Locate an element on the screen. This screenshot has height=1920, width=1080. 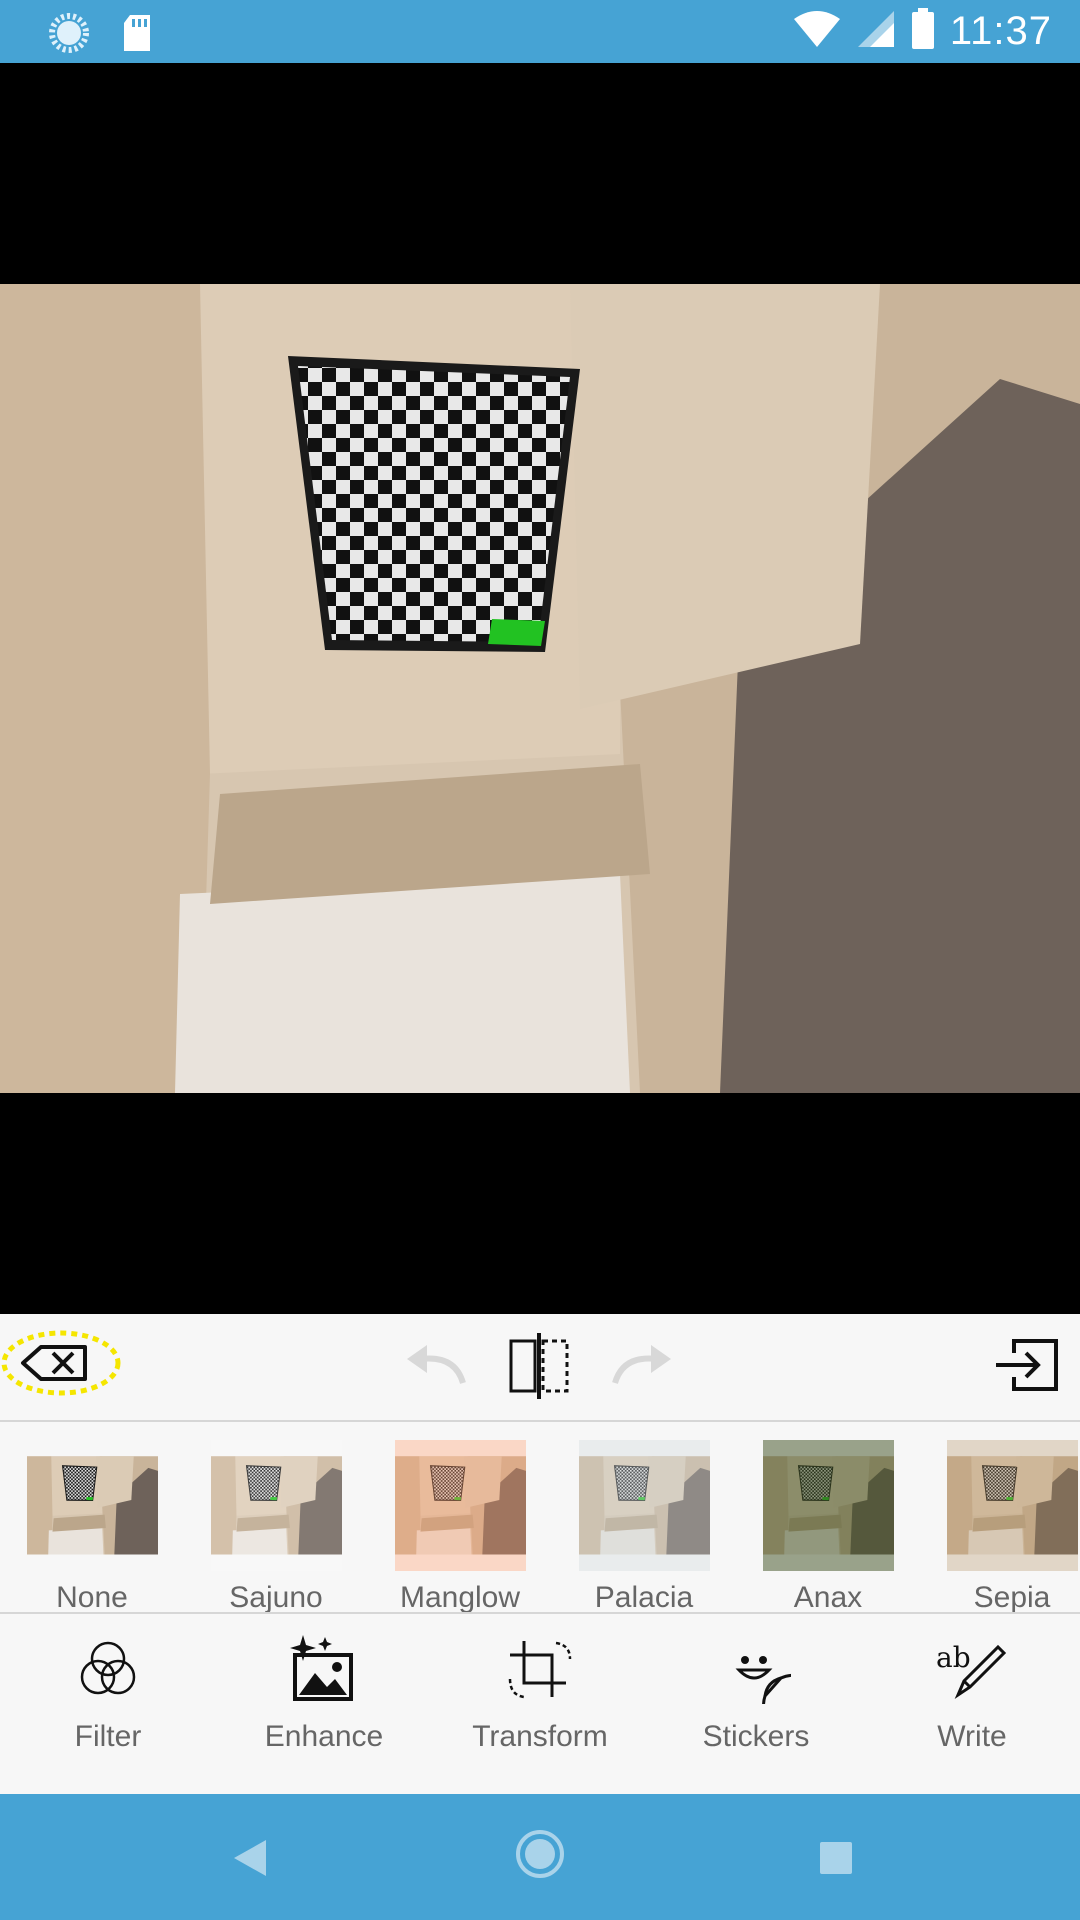
status-bar: 11:37 is located at coordinates (540, 31).